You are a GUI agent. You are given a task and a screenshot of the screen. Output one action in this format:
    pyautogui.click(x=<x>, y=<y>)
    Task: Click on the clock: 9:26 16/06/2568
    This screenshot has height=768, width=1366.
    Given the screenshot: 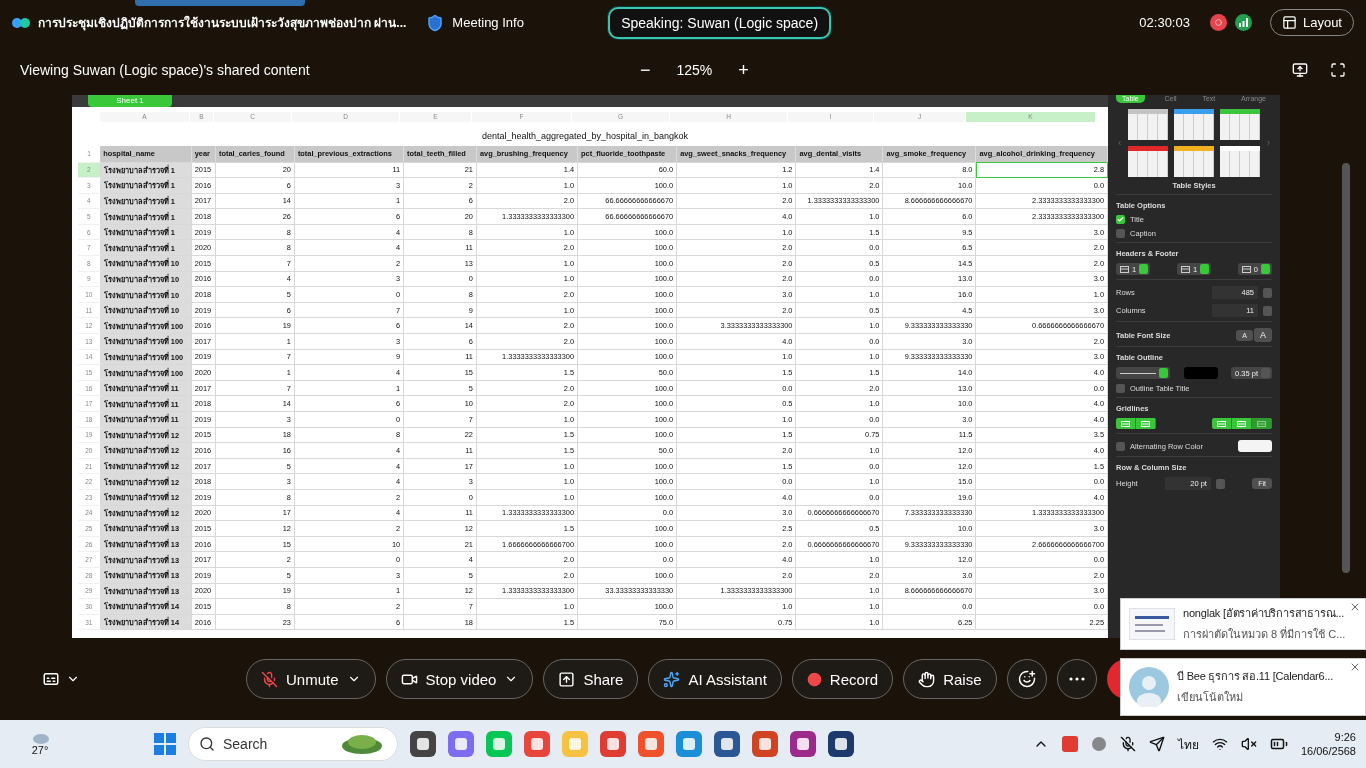 What is the action you would take?
    pyautogui.click(x=1328, y=744)
    